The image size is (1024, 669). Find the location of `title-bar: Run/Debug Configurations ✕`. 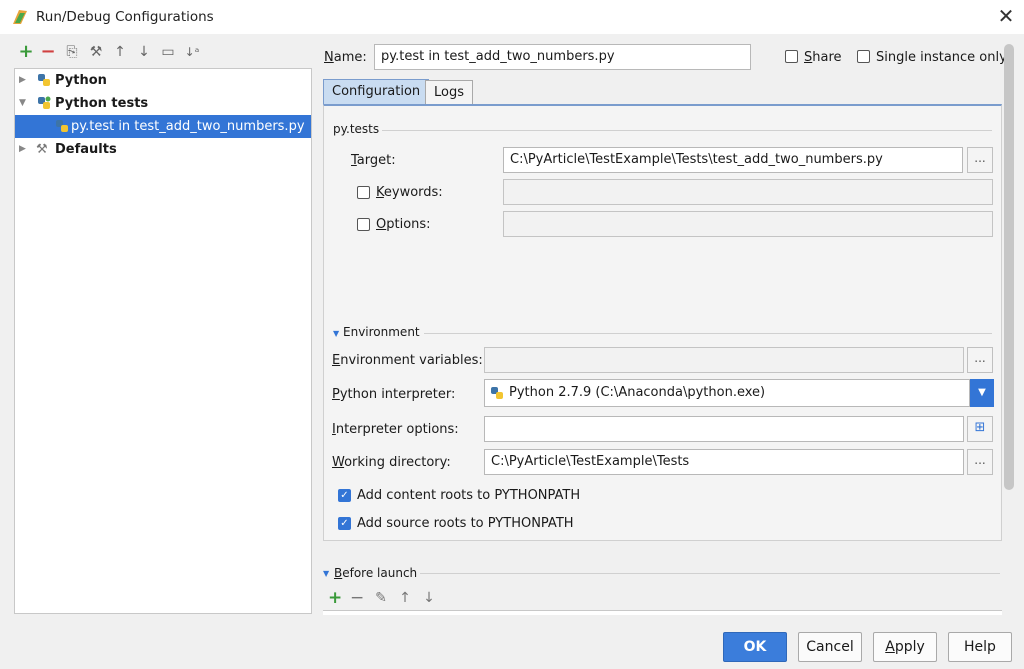

title-bar: Run/Debug Configurations ✕ is located at coordinates (512, 17).